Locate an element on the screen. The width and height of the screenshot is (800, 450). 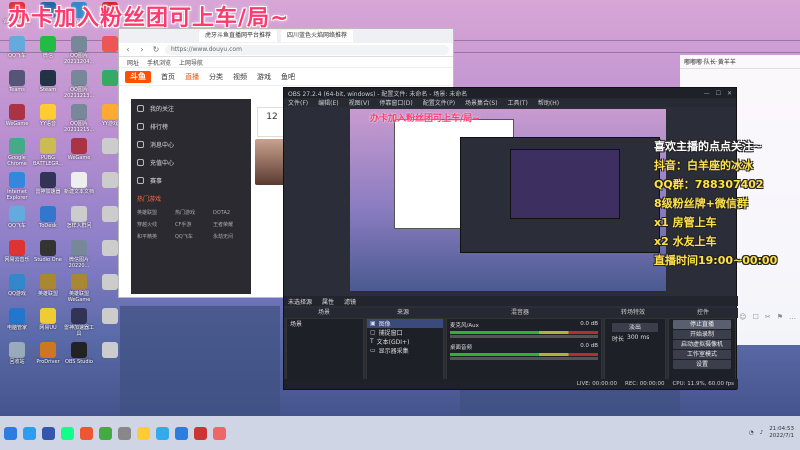
desktop-icon: 微信 is located at coordinates (48, 47).